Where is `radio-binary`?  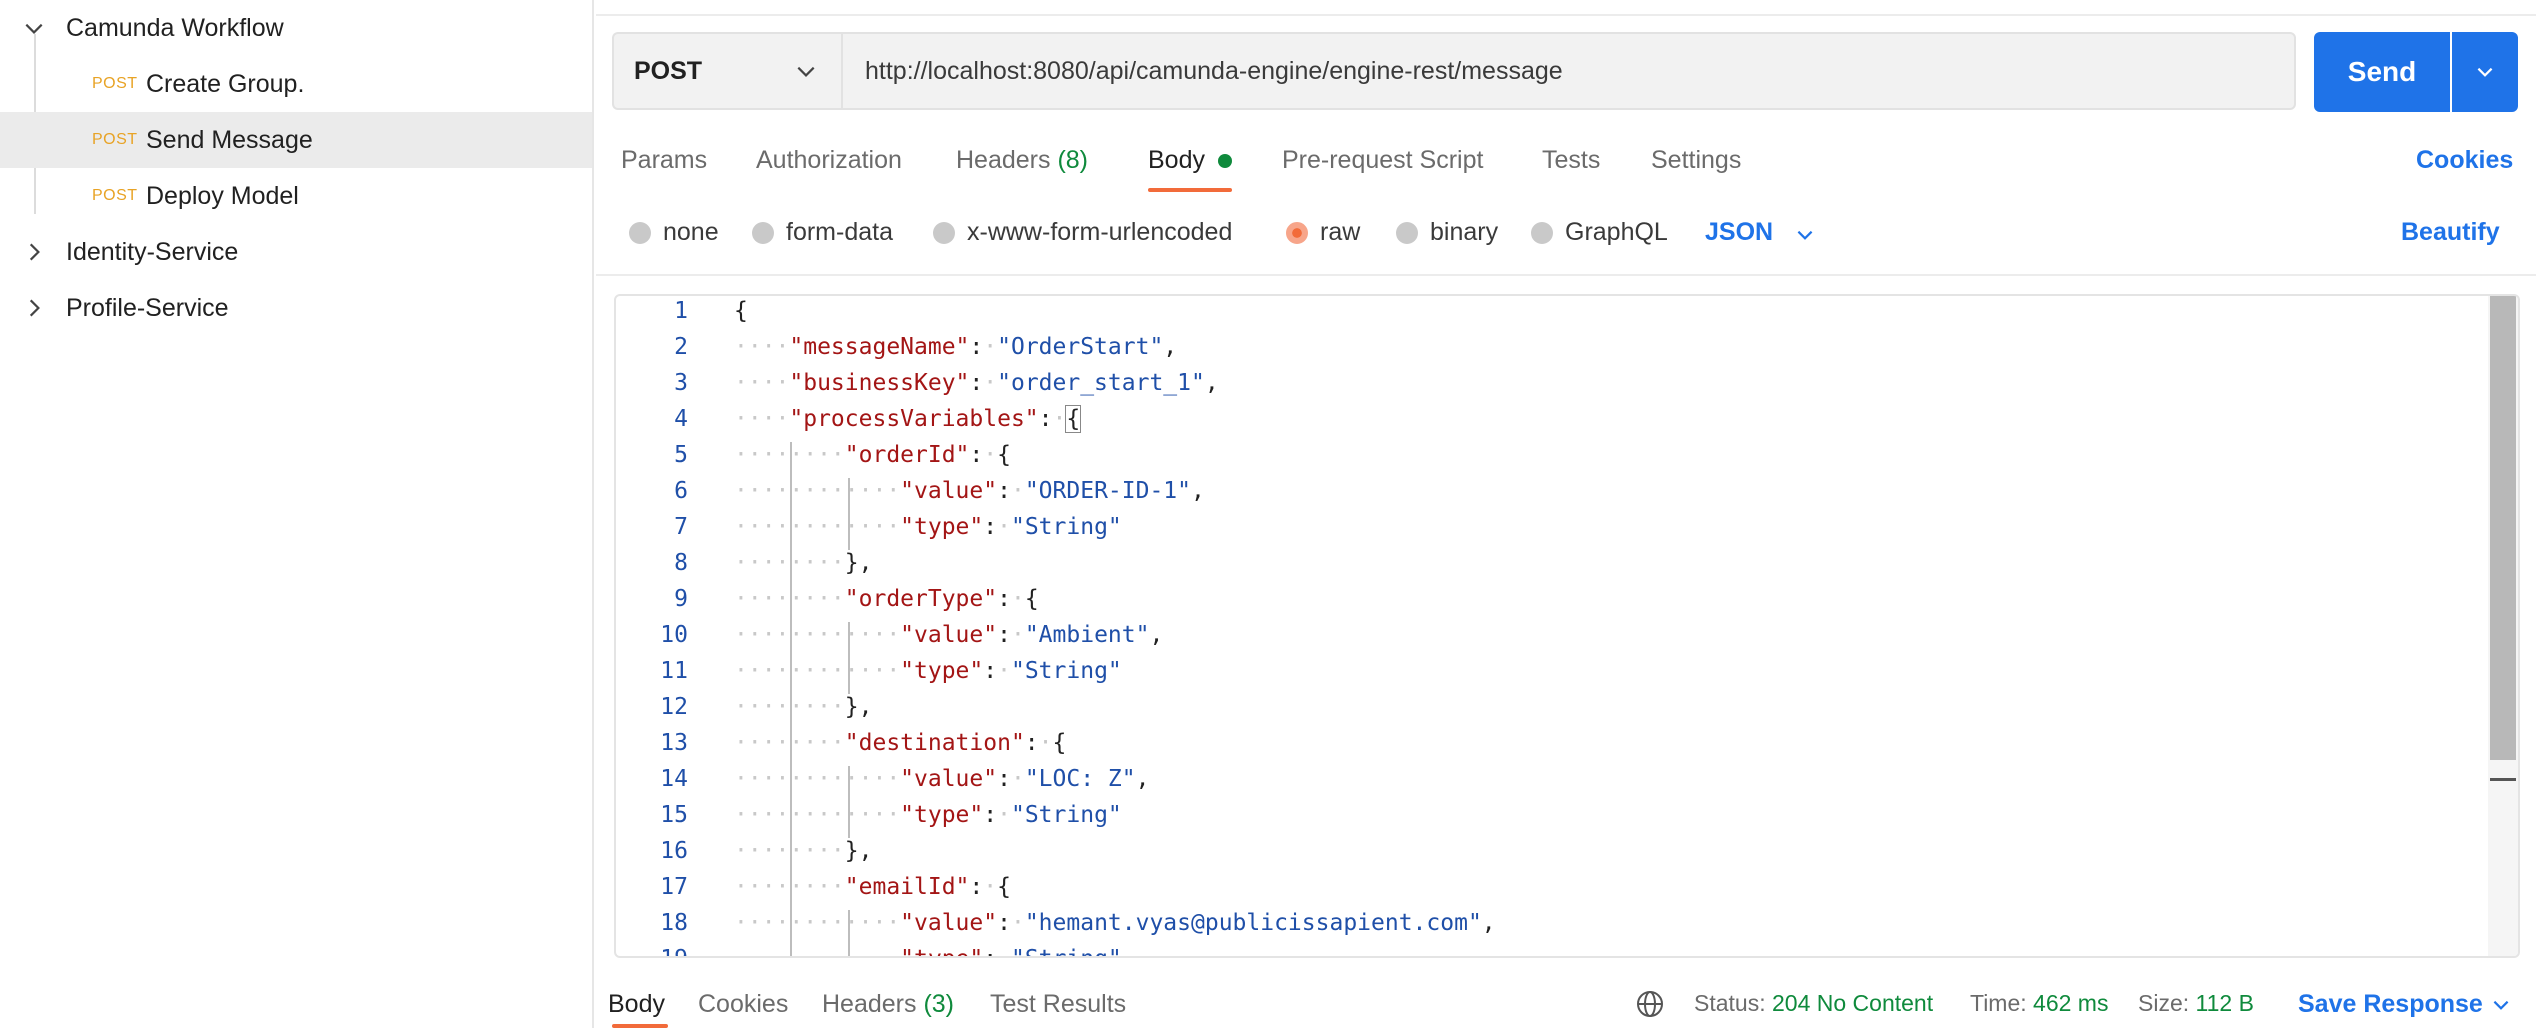 radio-binary is located at coordinates (1407, 233).